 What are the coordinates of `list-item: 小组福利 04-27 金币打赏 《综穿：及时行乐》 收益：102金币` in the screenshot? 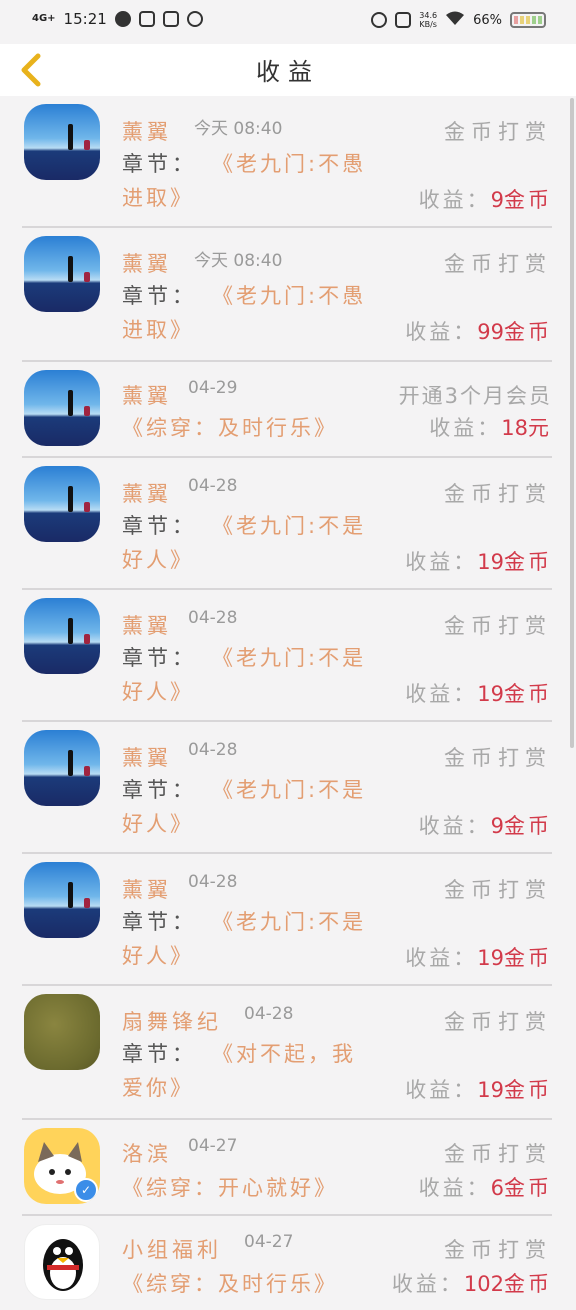 It's located at (287, 1263).